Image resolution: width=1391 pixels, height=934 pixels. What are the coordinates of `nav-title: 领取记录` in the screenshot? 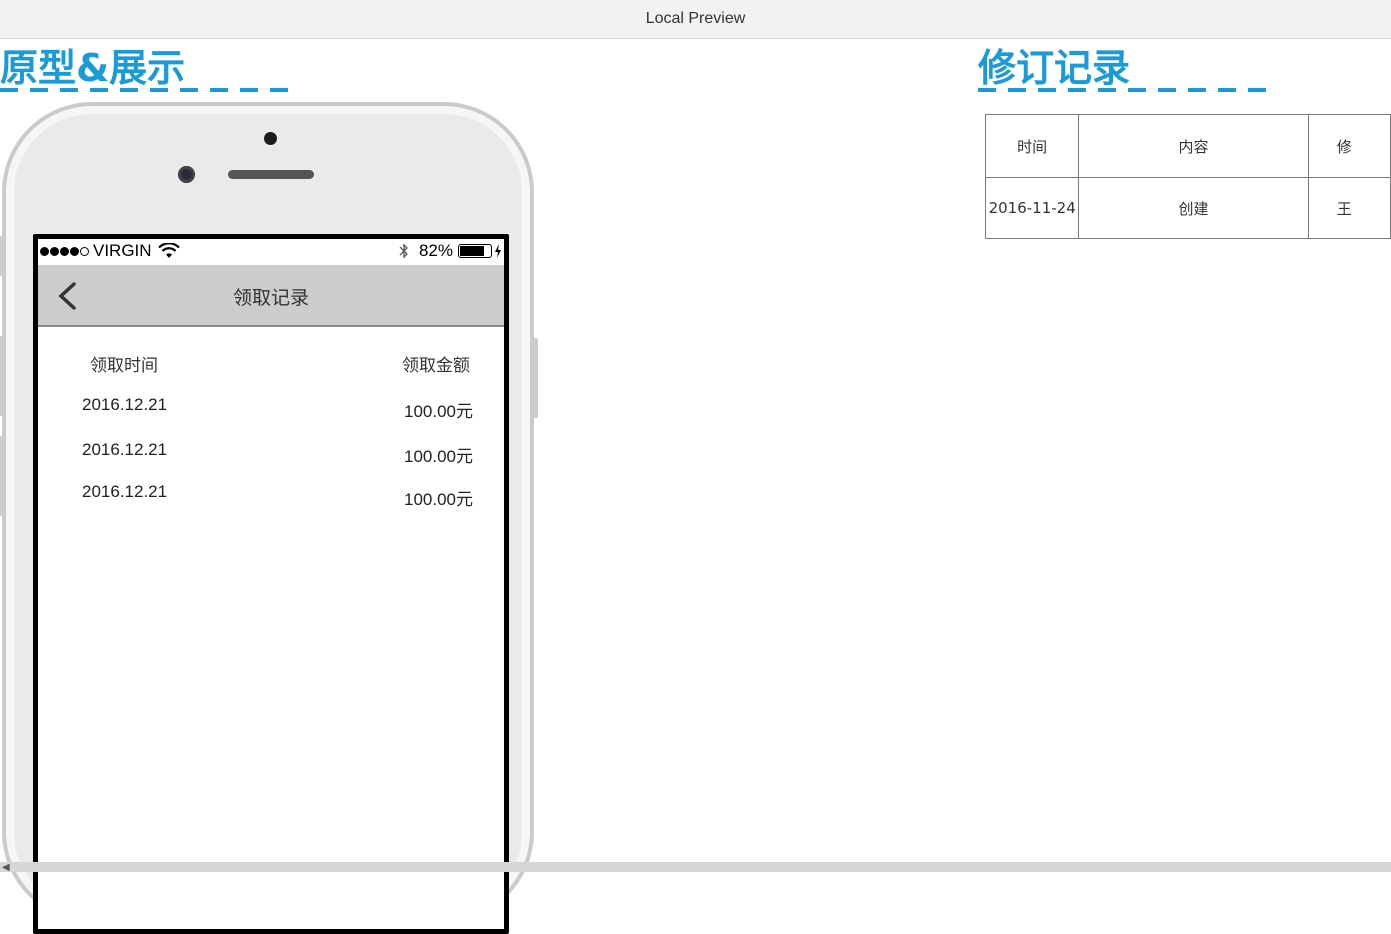 It's located at (270, 298).